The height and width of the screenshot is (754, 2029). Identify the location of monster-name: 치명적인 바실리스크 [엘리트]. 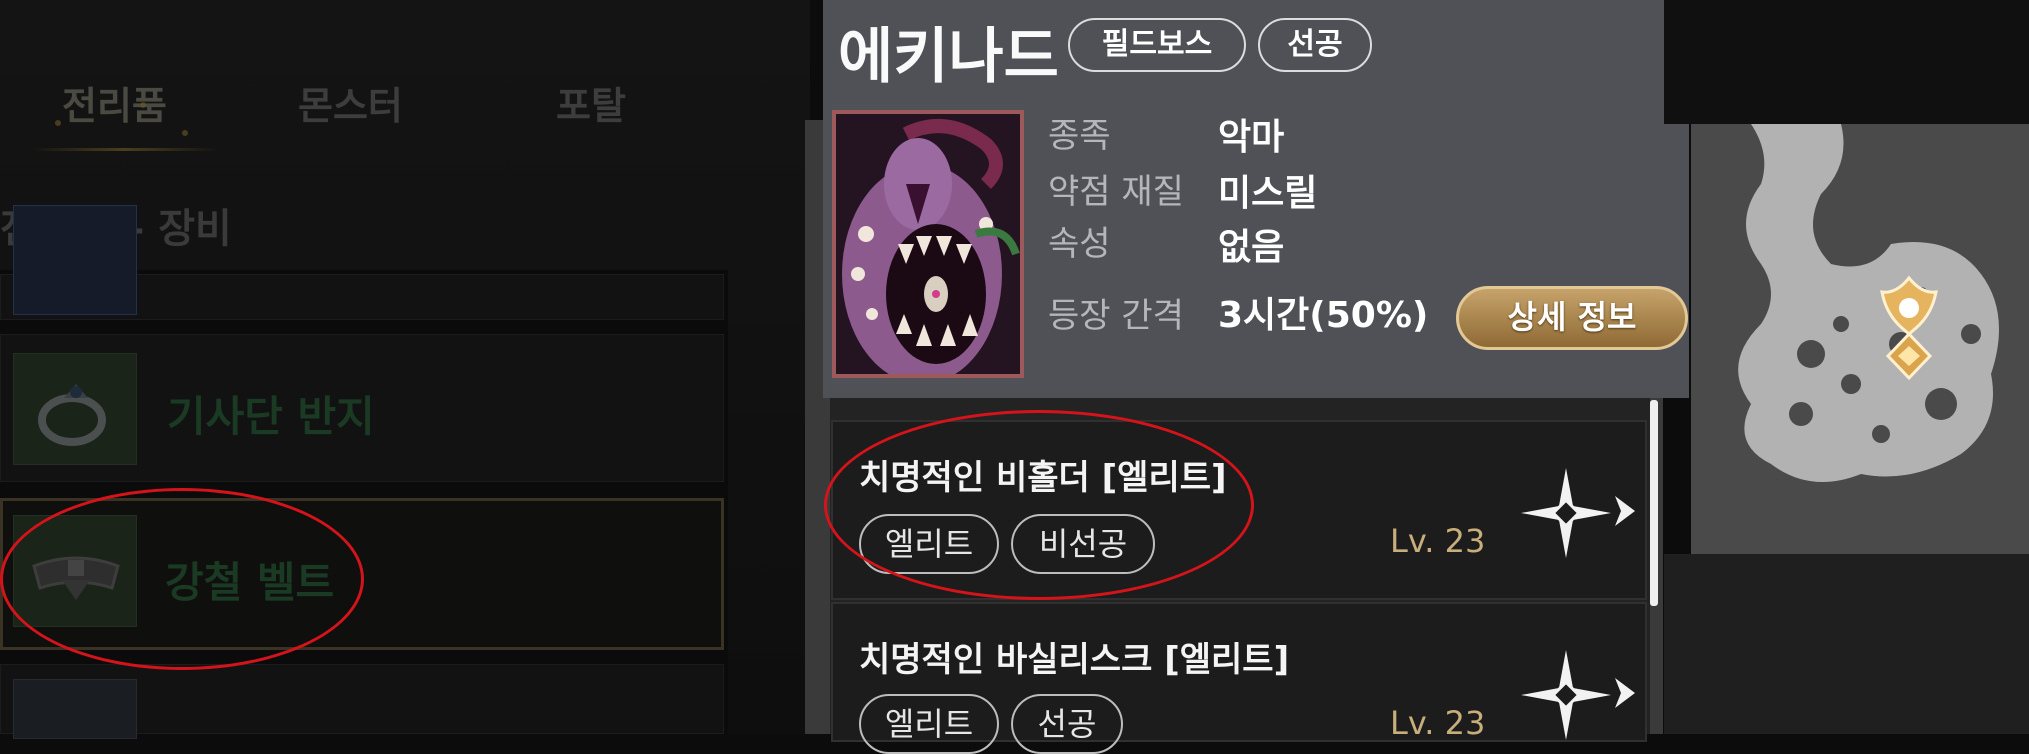
(1074, 660).